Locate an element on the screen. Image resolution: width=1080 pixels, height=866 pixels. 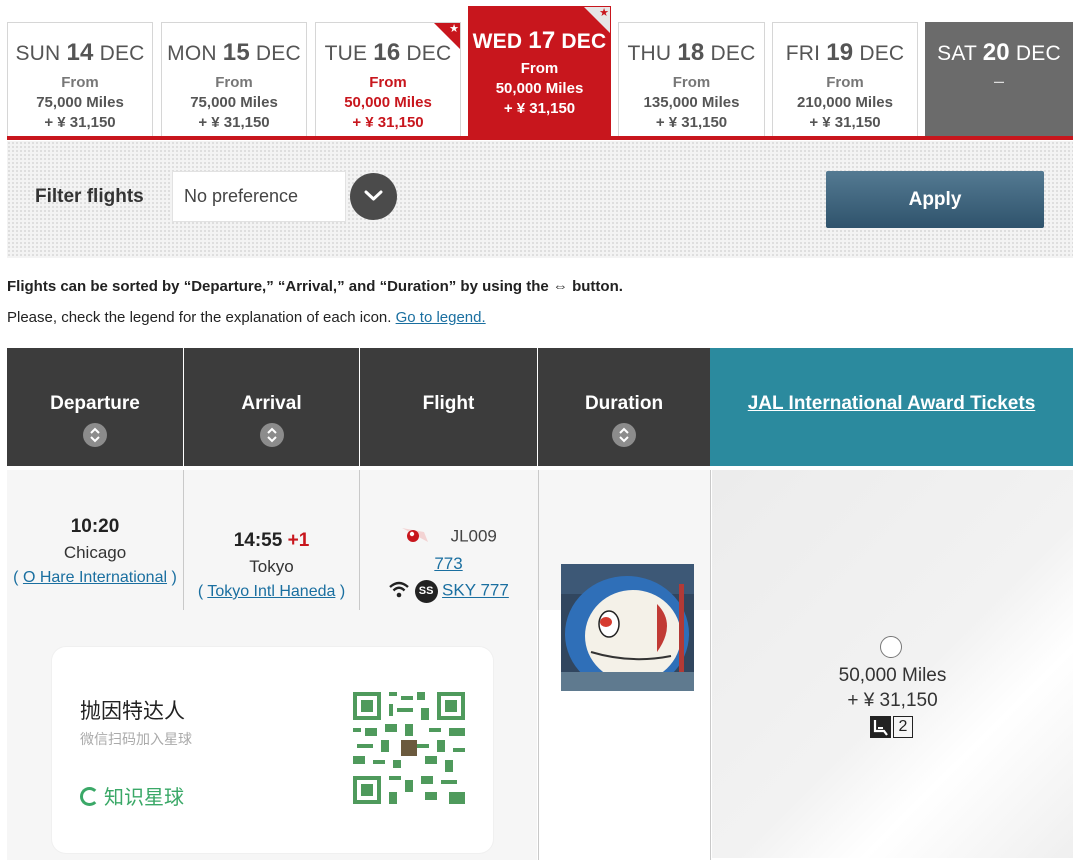
lowest-fare-flag-icon: ★ is located at coordinates (597, 20).